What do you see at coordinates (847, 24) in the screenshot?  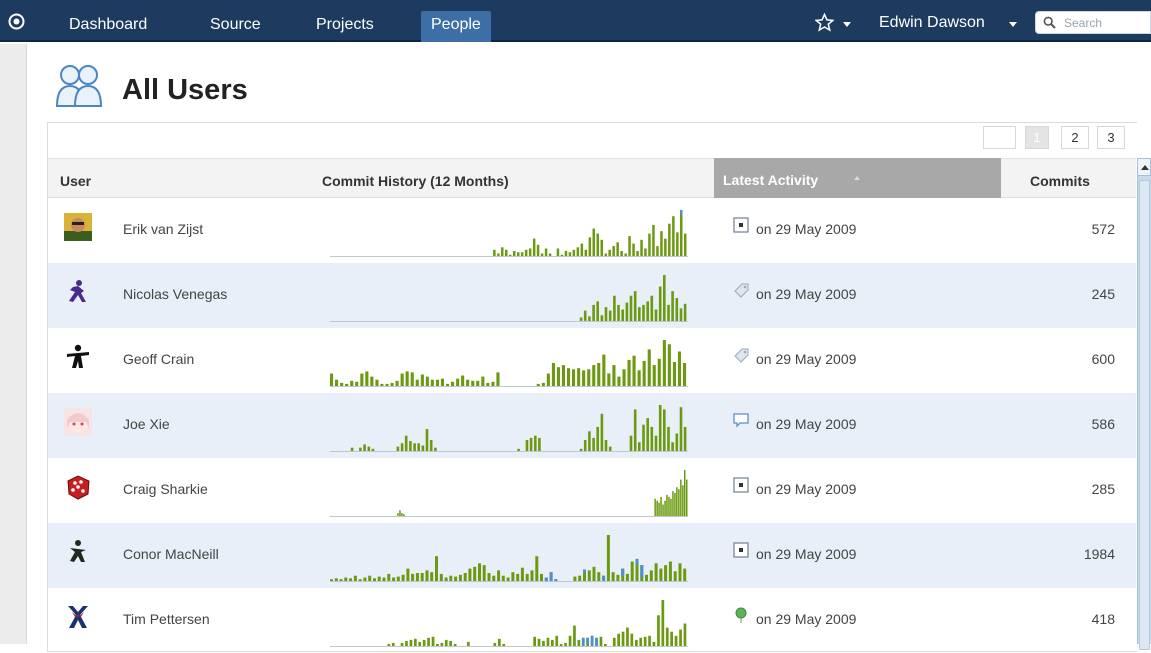 I see `favorites-chevron-down-icon` at bounding box center [847, 24].